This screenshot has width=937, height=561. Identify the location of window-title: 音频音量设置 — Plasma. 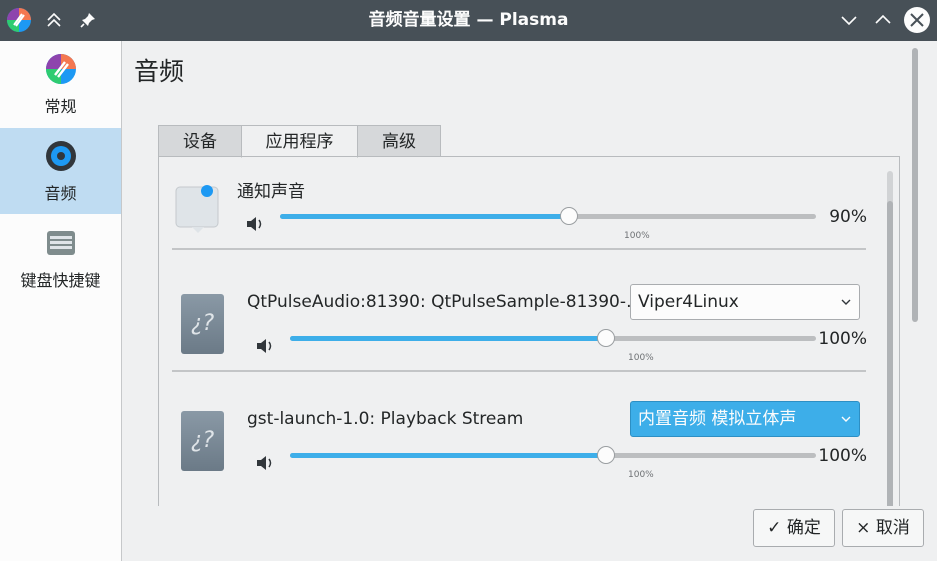
(468, 20).